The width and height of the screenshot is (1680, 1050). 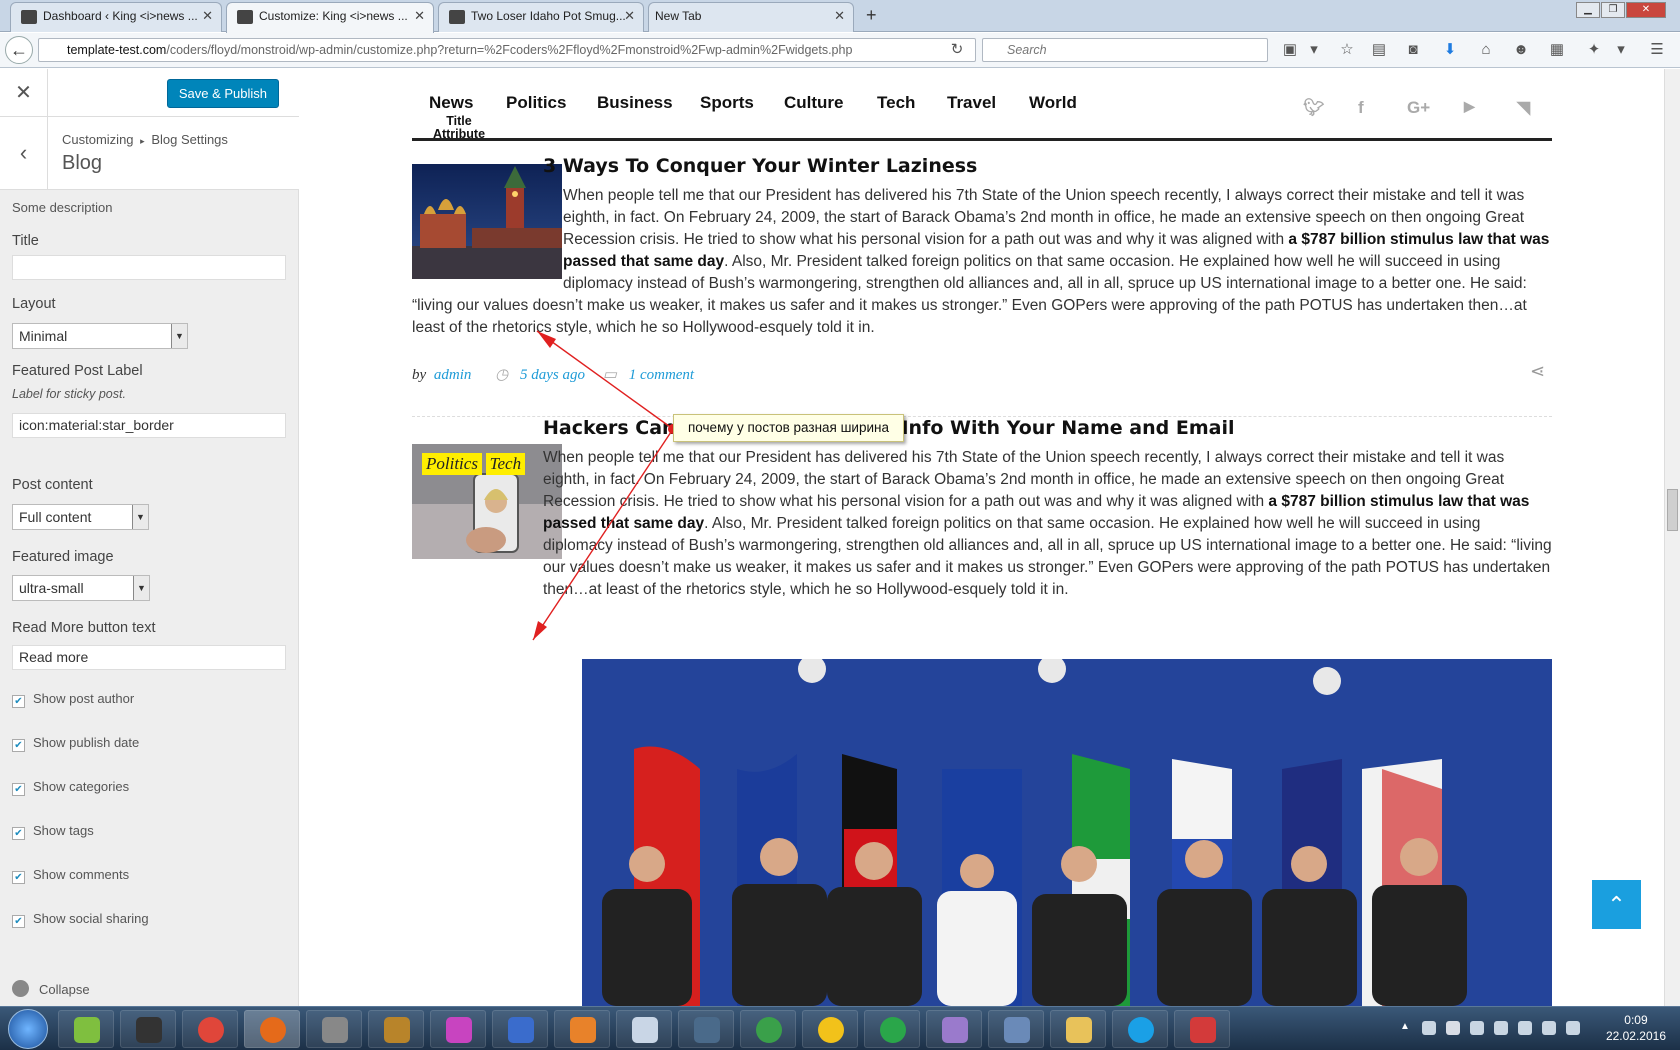 I want to click on battery-icon, so click(x=1573, y=1028).